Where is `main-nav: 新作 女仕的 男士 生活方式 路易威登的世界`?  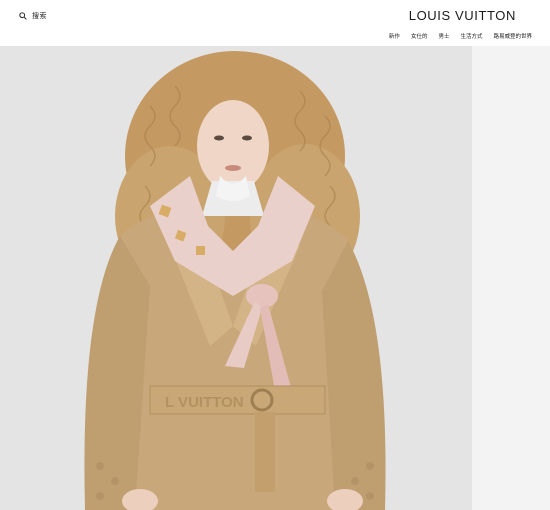 main-nav: 新作 女仕的 男士 生活方式 路易威登的世界 is located at coordinates (460, 36).